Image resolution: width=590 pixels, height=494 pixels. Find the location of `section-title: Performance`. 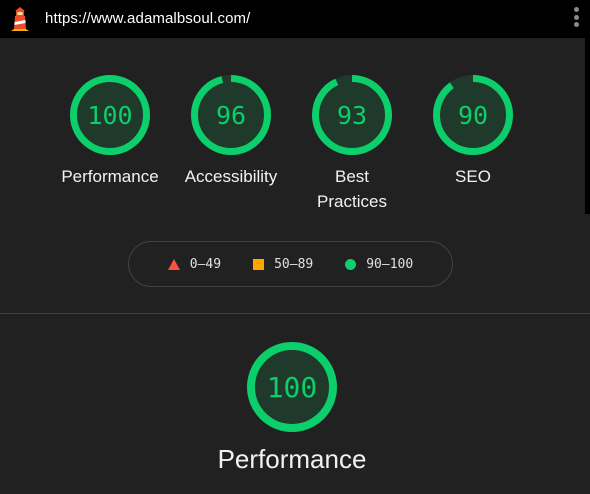

section-title: Performance is located at coordinates (292, 459).